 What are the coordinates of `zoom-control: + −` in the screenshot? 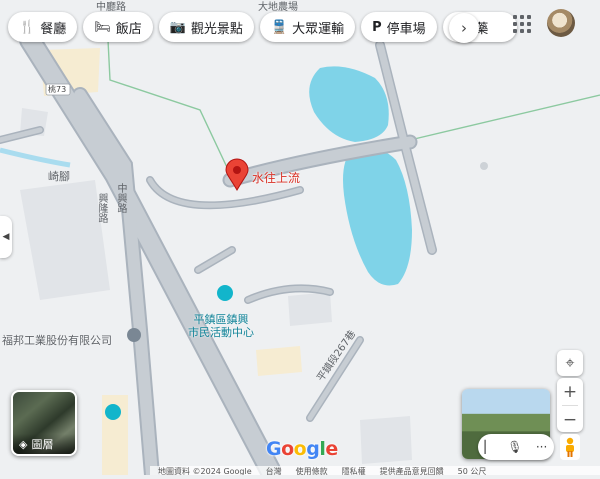 It's located at (570, 405).